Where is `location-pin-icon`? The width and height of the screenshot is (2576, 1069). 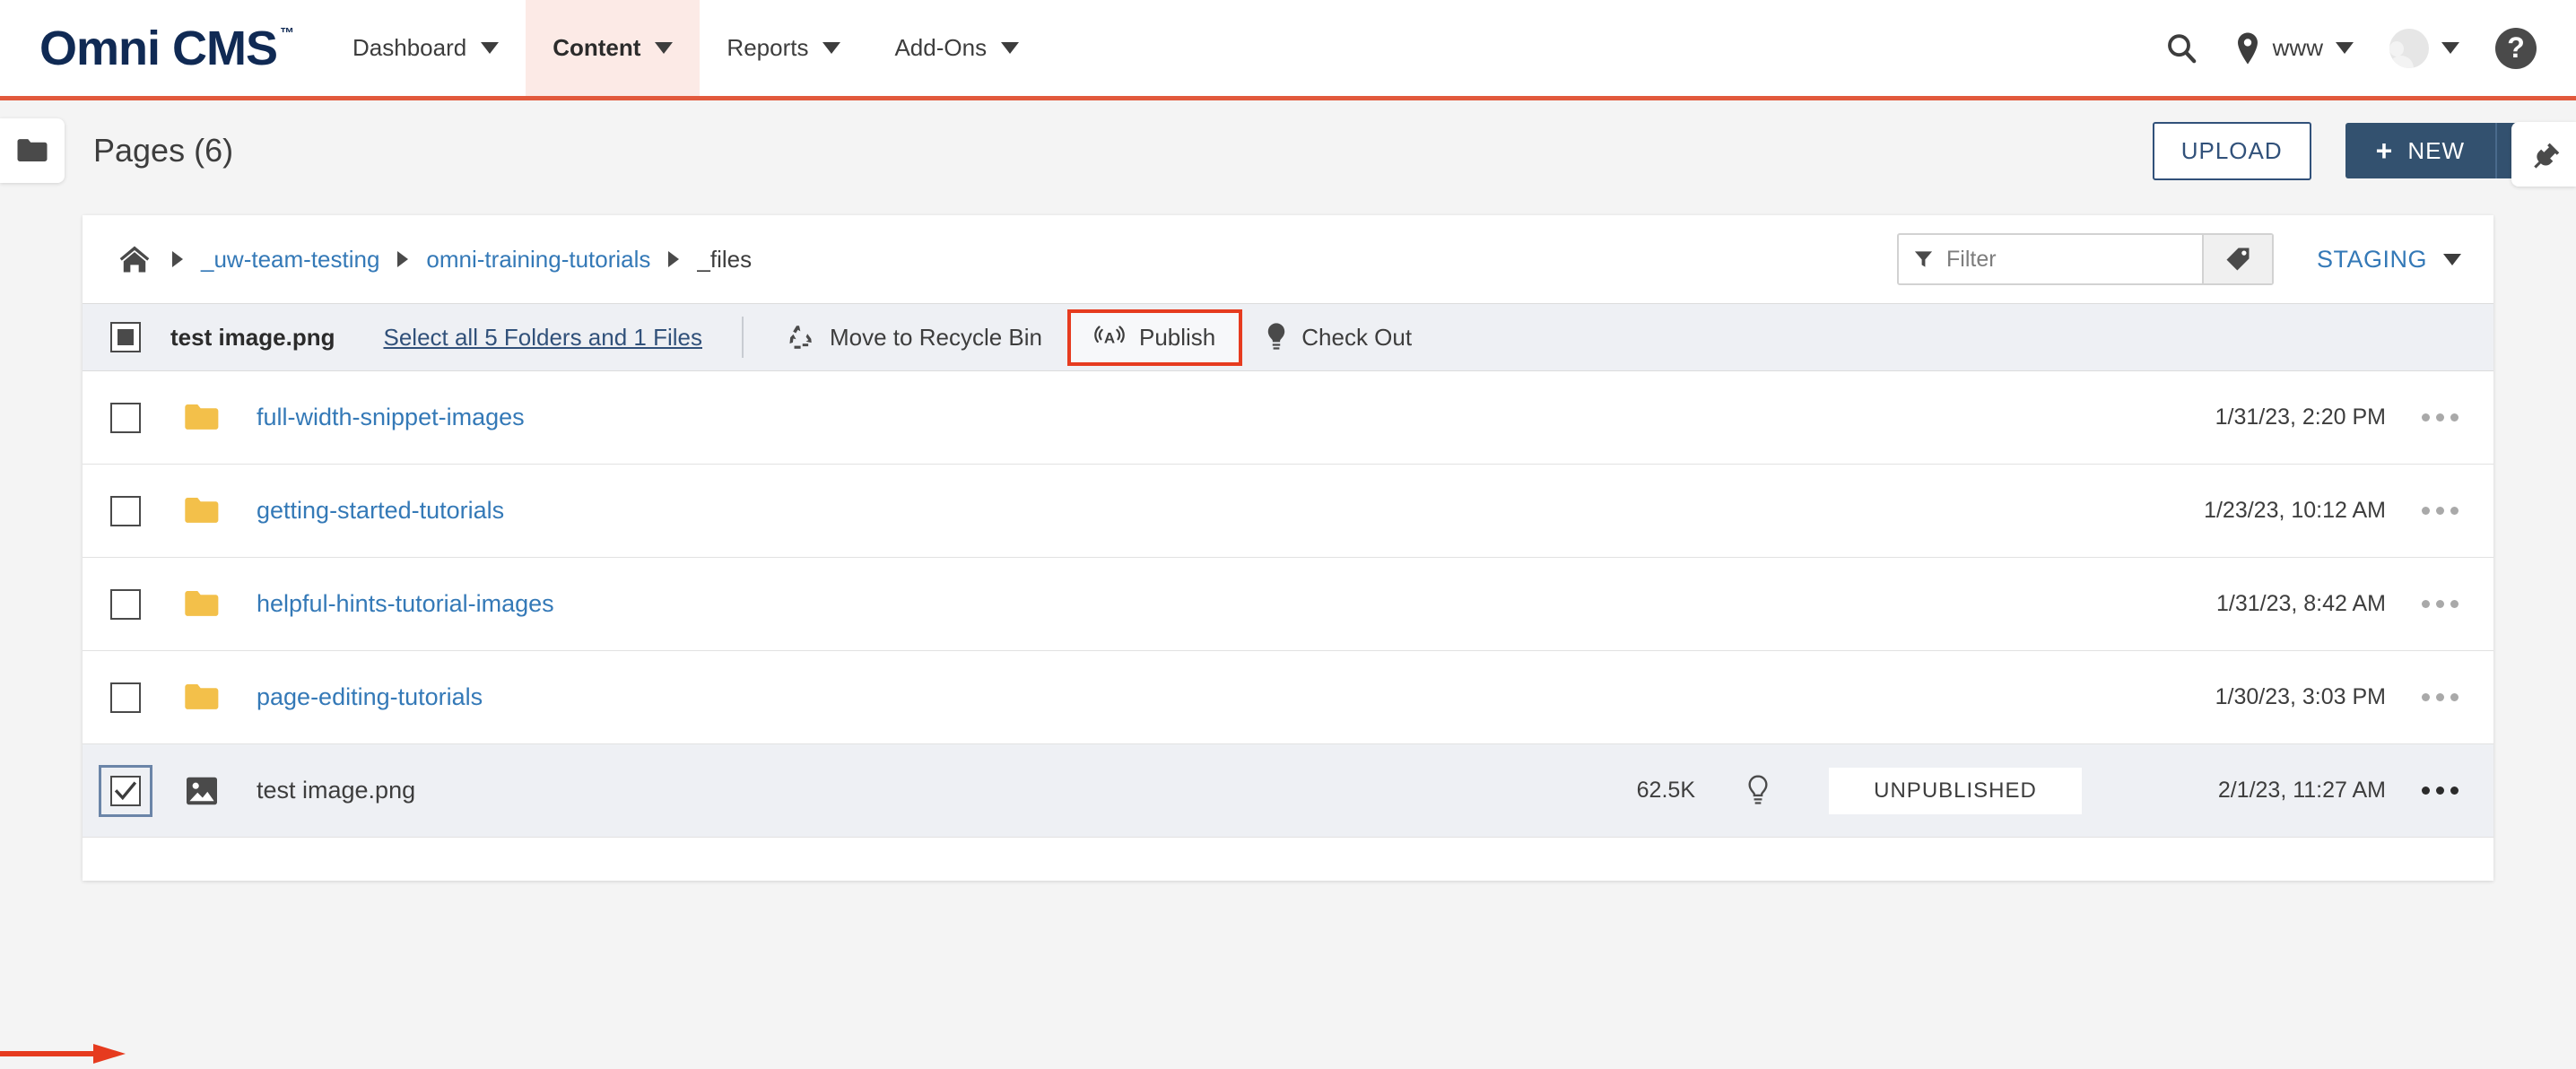
location-pin-icon is located at coordinates (2247, 48).